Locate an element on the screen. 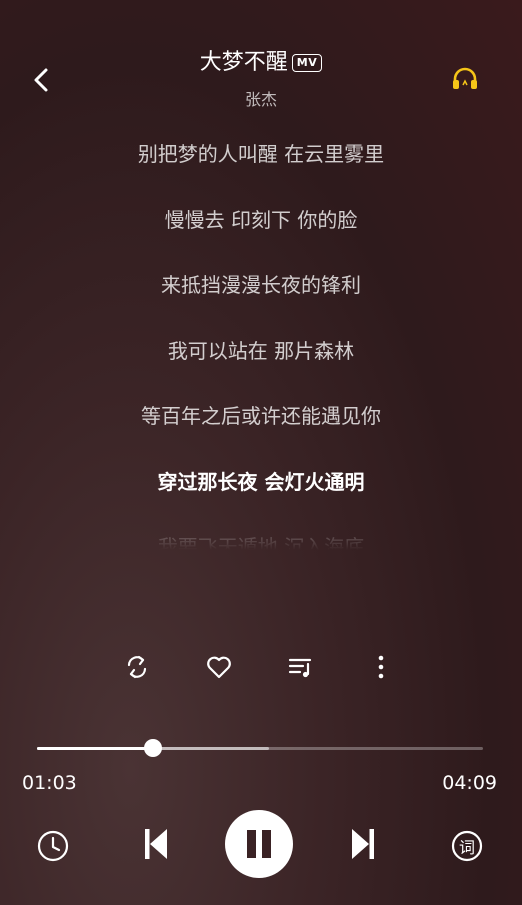 This screenshot has height=905, width=522. like-button is located at coordinates (219, 667).